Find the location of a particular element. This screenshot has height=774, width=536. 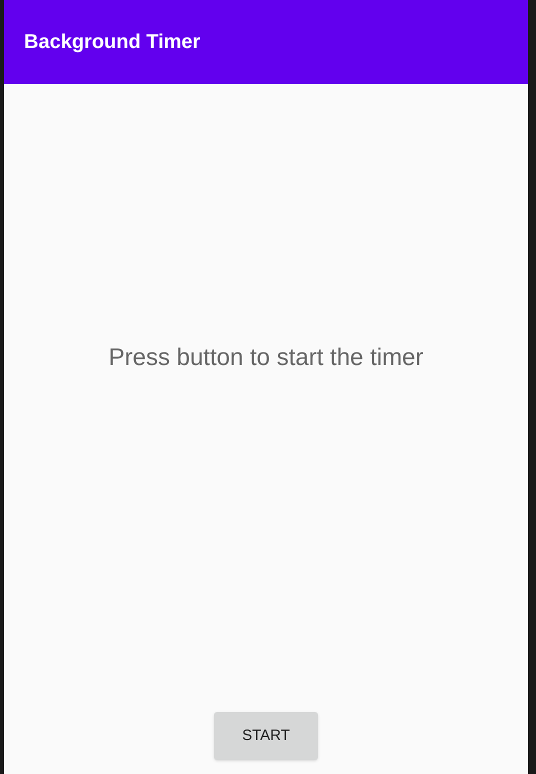

start-button: START is located at coordinates (266, 736).